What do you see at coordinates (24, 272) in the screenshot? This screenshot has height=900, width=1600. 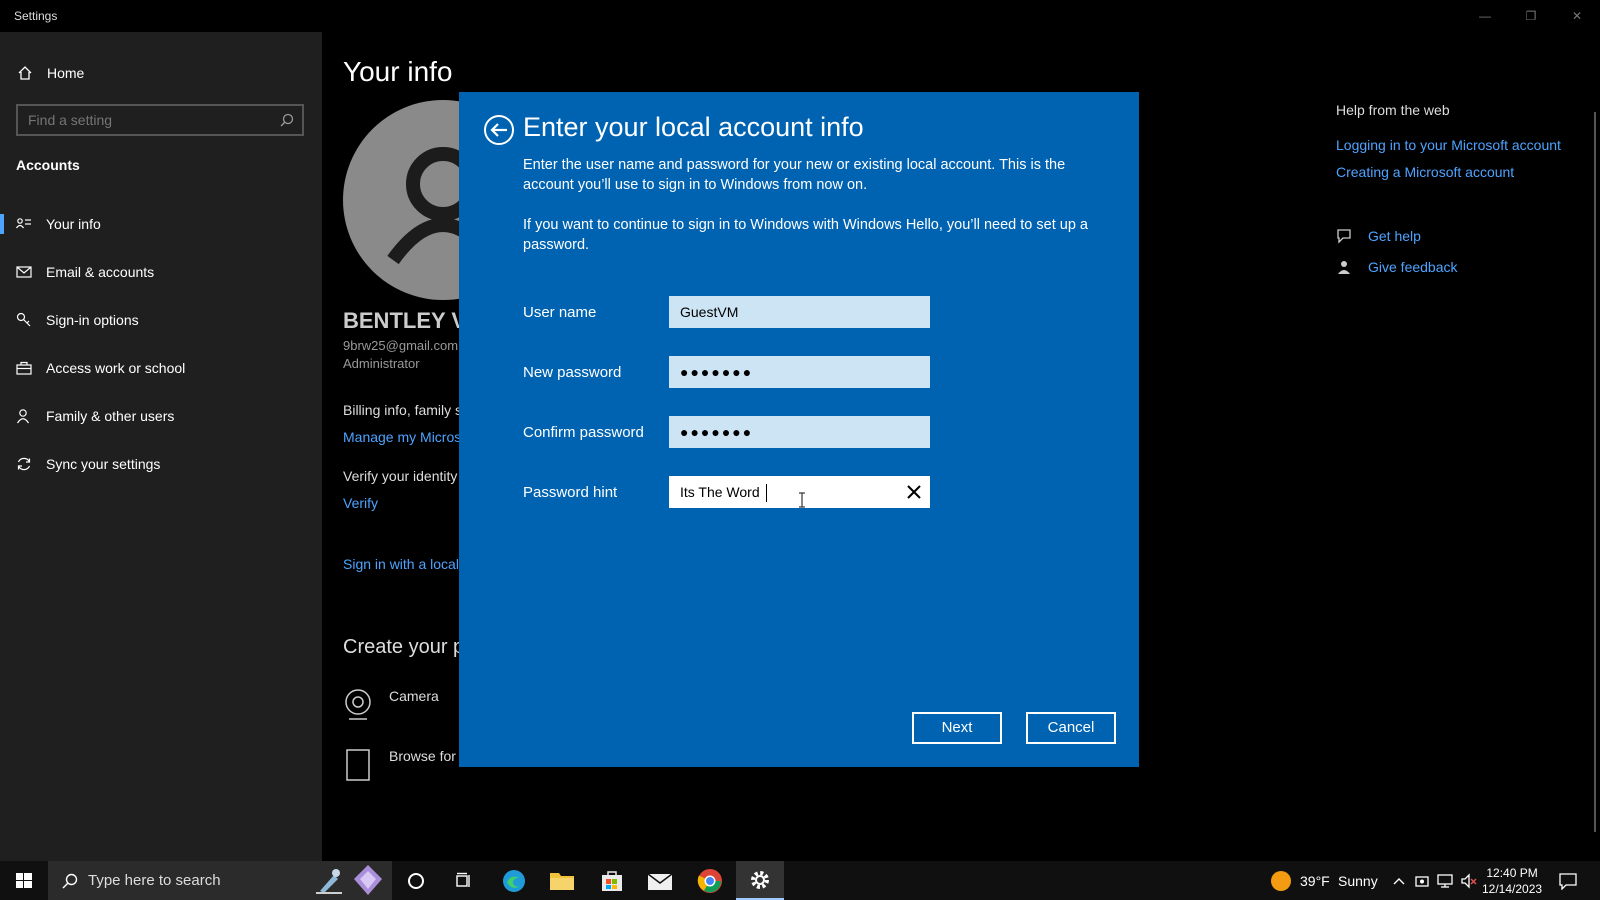 I see `mail-icon` at bounding box center [24, 272].